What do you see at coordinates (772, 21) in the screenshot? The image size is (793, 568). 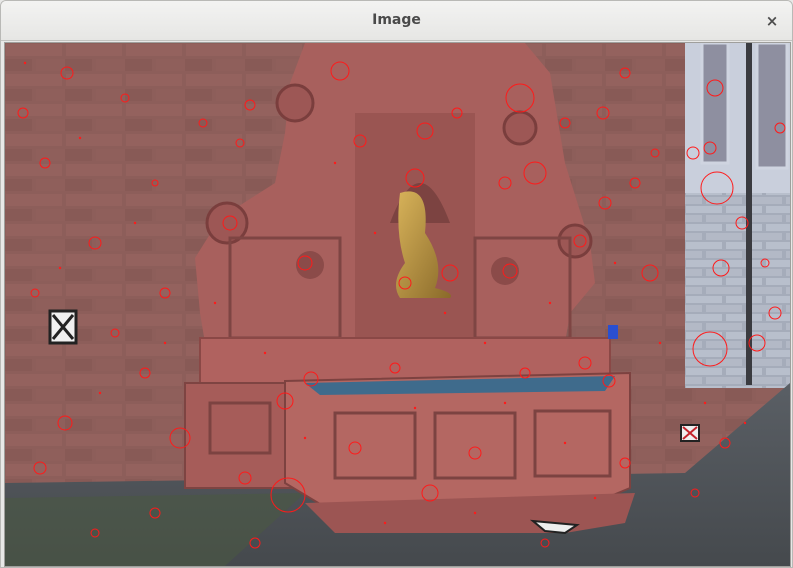 I see `close-button: ×` at bounding box center [772, 21].